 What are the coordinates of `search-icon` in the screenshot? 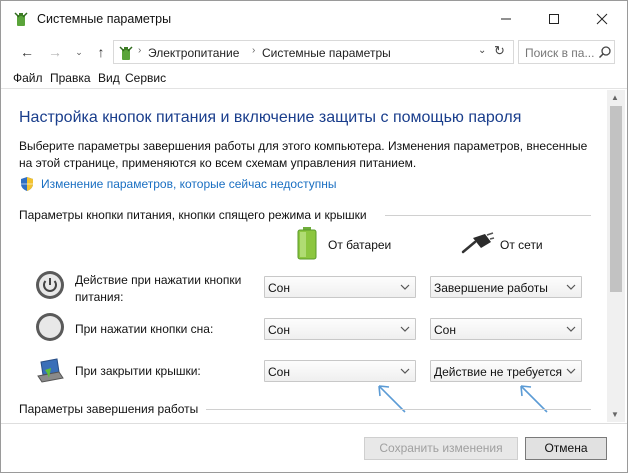 It's located at (604, 52).